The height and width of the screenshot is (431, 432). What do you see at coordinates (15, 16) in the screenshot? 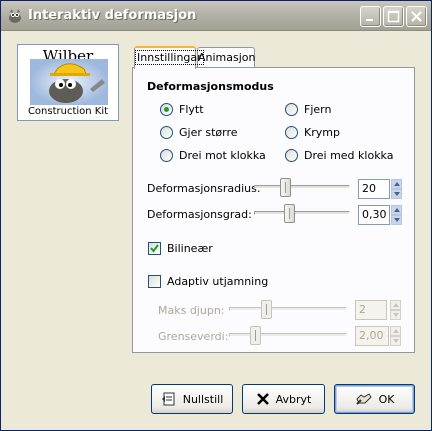
I see `gimp-app-icon` at bounding box center [15, 16].